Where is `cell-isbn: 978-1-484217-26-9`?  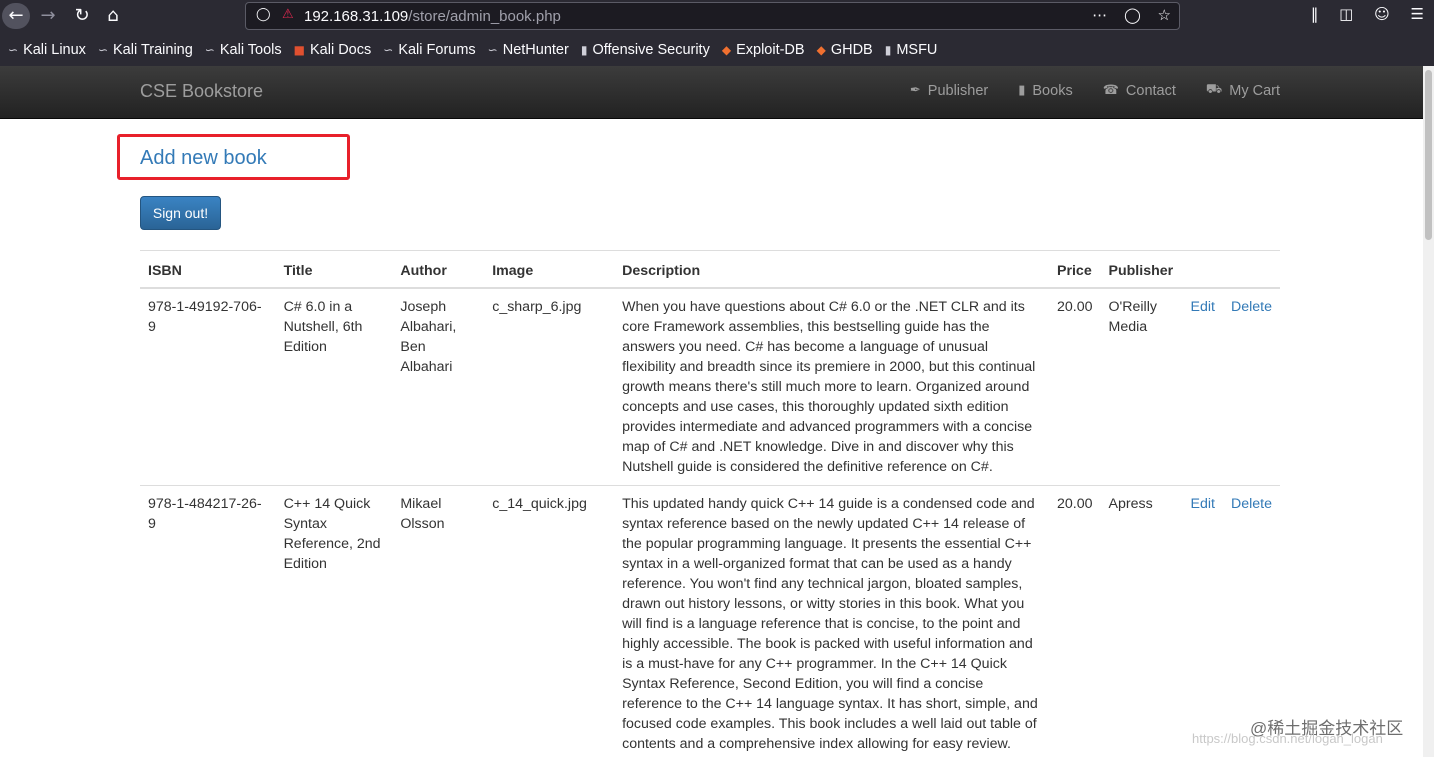
cell-isbn: 978-1-484217-26-9 is located at coordinates (208, 623).